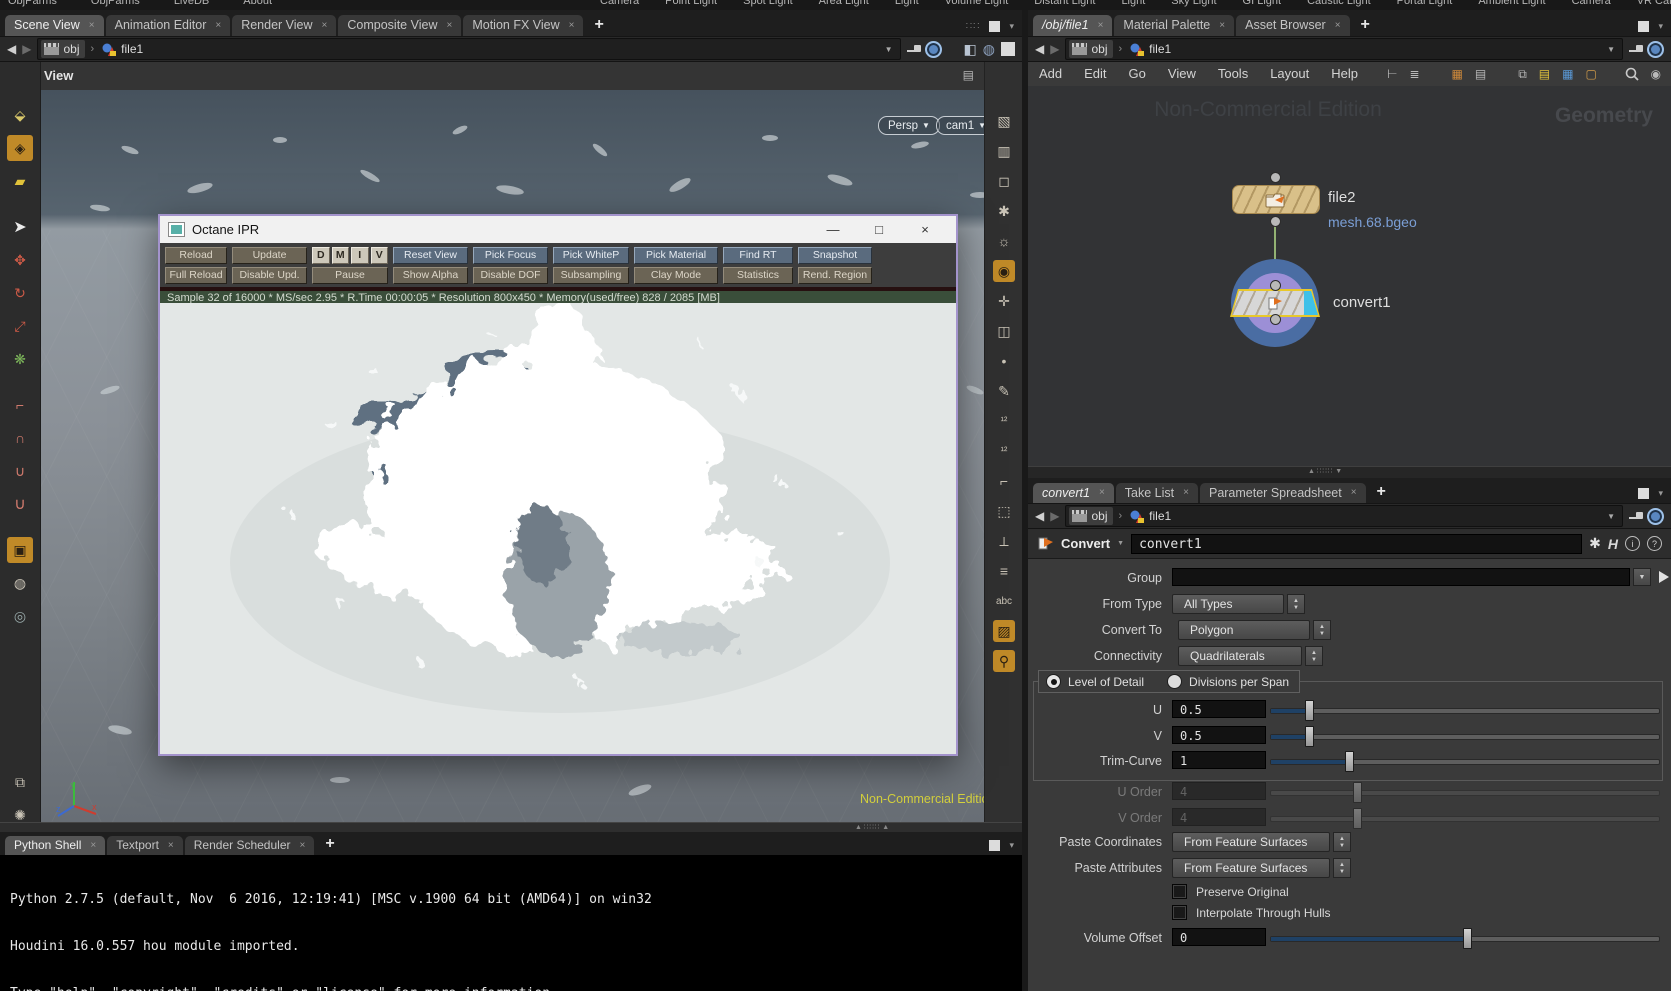  Describe the element at coordinates (1289, 74) in the screenshot. I see `menu-layout: Layout` at that location.